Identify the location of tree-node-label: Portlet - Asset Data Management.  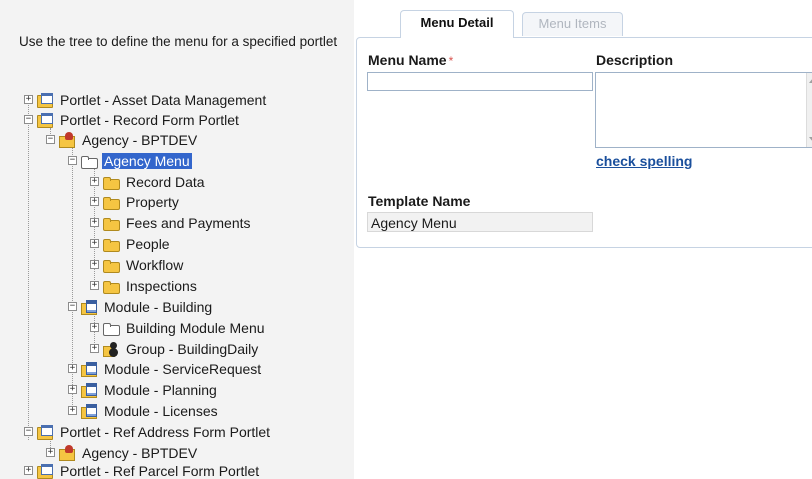
(163, 100).